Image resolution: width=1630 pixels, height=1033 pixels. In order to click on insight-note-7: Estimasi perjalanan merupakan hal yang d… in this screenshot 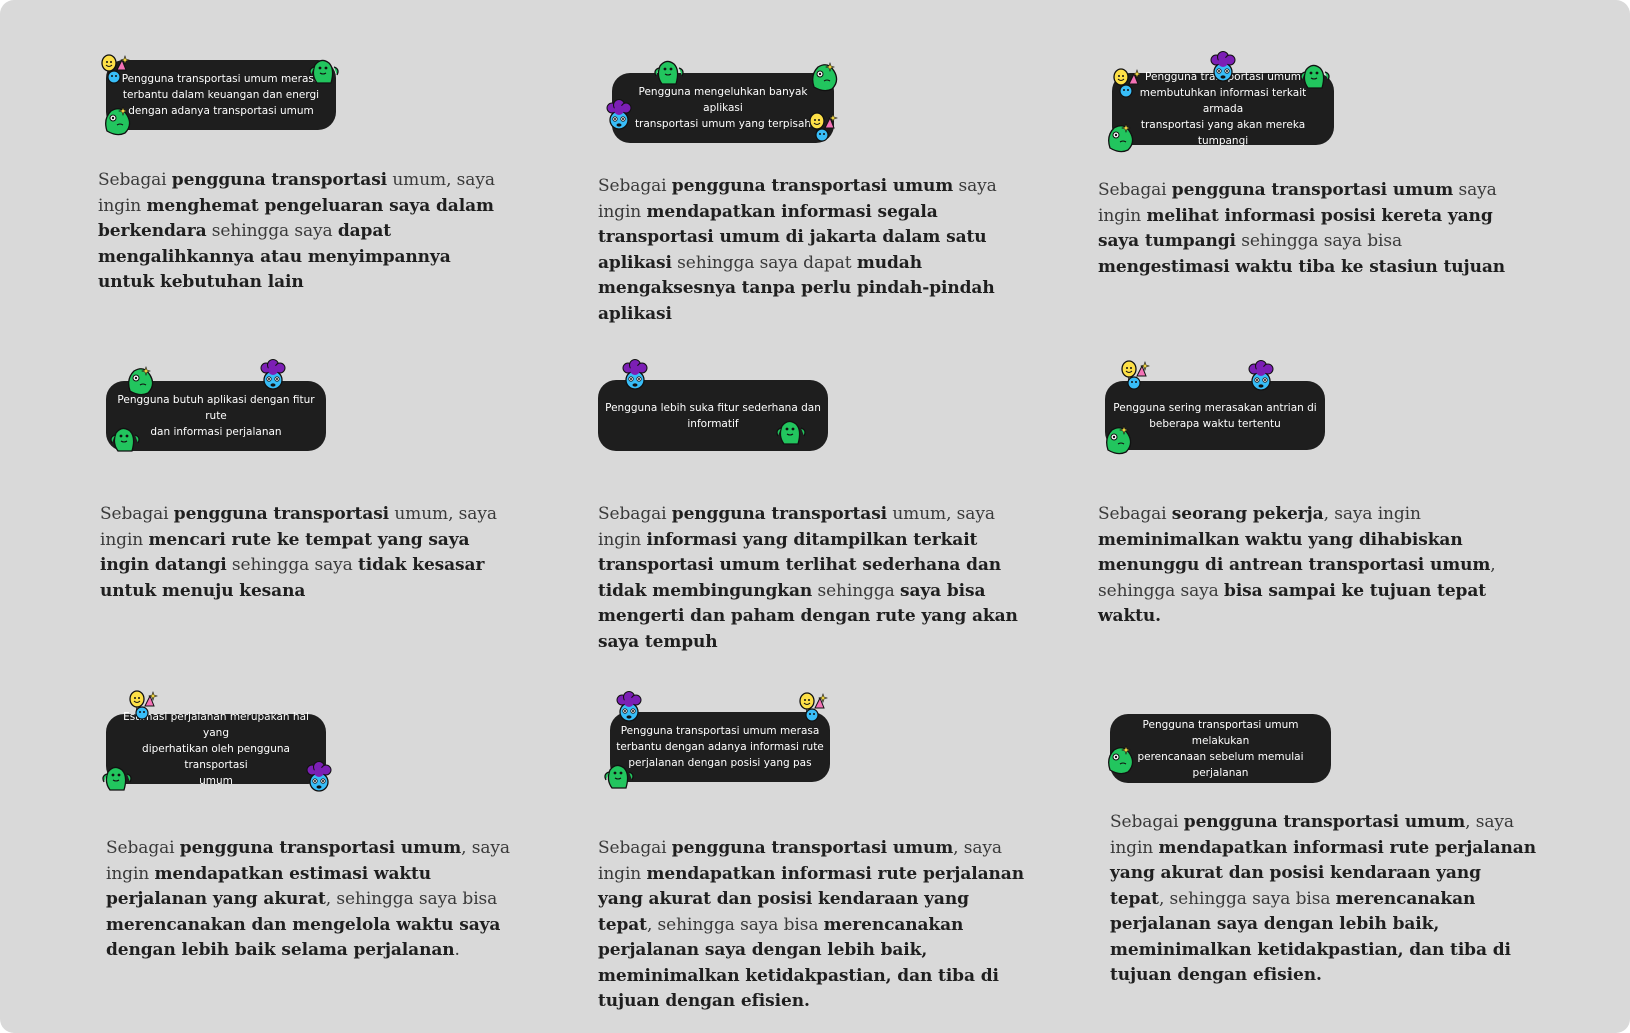, I will do `click(216, 749)`.